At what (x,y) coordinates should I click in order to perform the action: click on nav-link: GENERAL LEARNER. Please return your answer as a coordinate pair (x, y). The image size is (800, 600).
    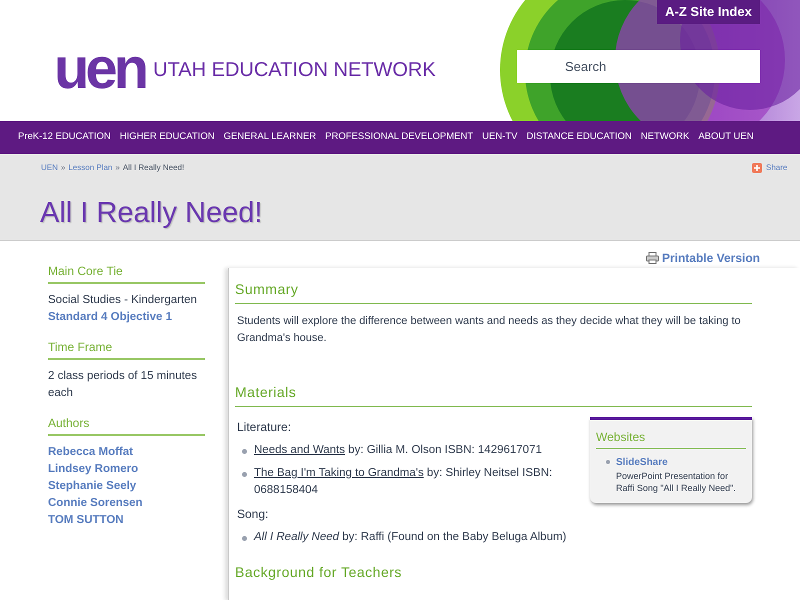
    Looking at the image, I should click on (270, 137).